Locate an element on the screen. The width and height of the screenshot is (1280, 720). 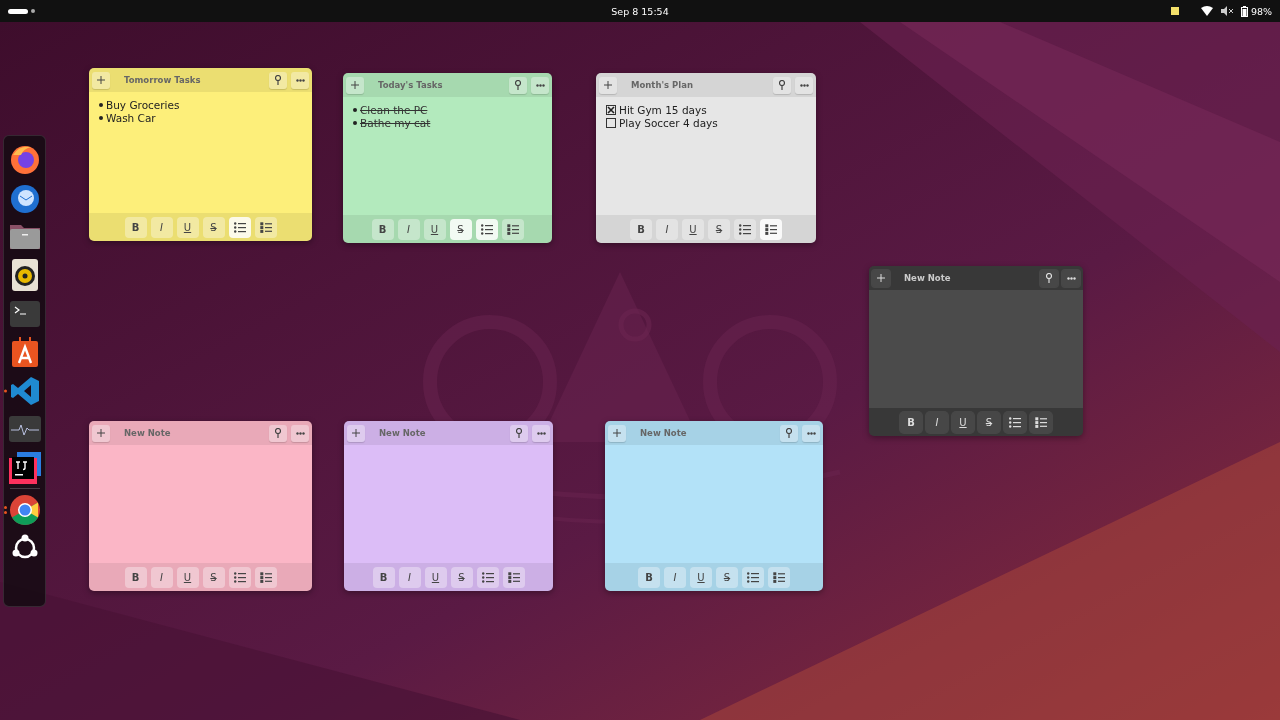
list-item-text: Bathe my cat is located at coordinates (395, 123).